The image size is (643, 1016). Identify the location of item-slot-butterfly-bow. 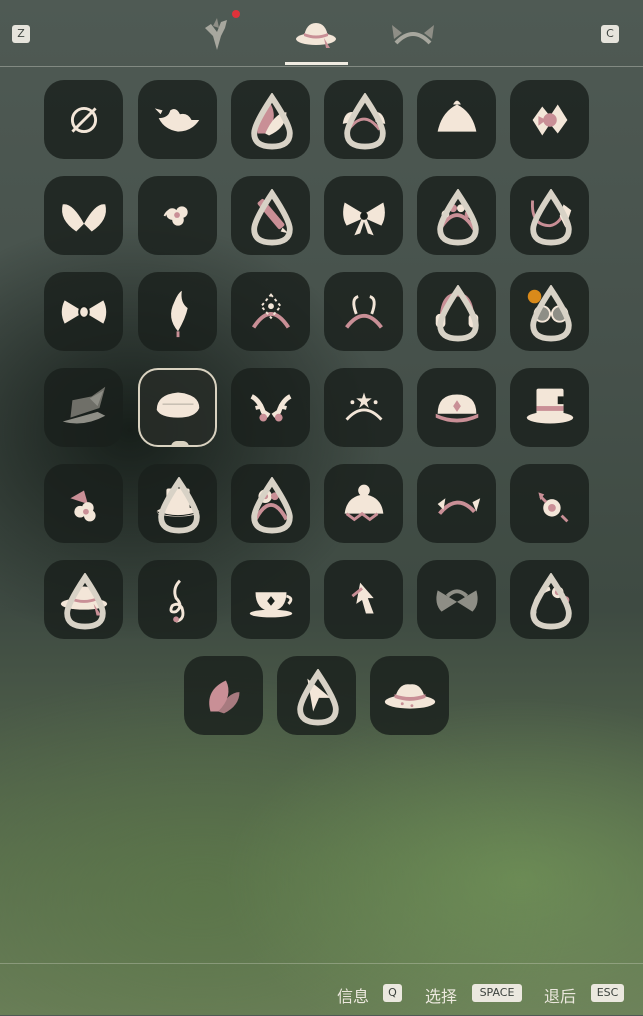
(83, 215).